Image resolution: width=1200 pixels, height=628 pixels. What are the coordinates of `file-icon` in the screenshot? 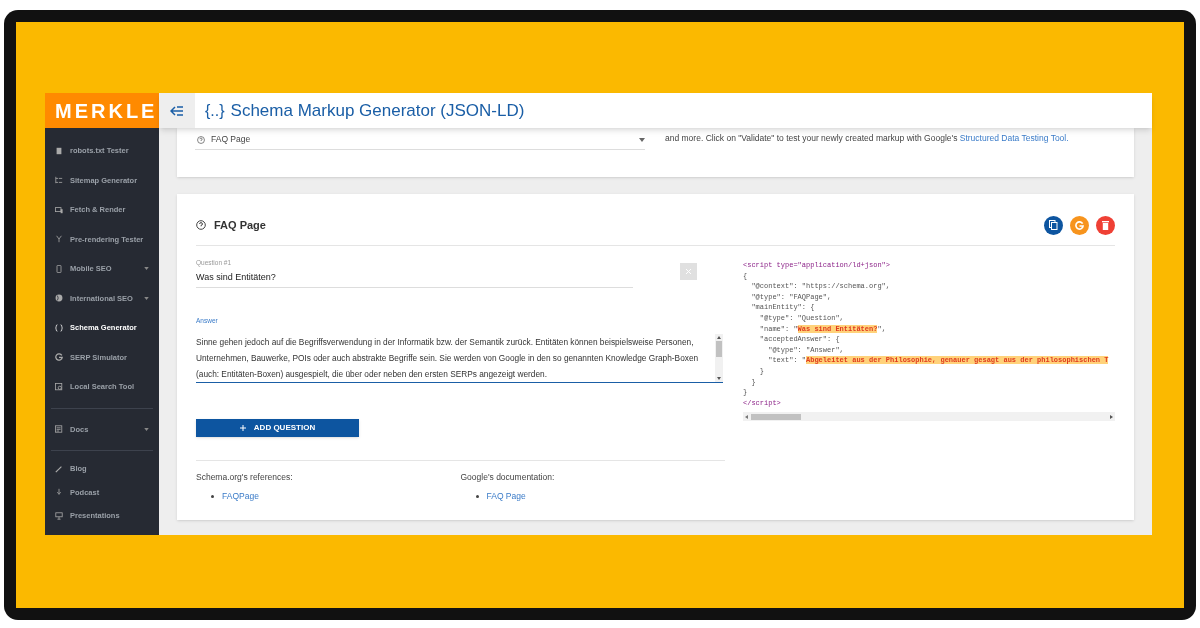 It's located at (59, 150).